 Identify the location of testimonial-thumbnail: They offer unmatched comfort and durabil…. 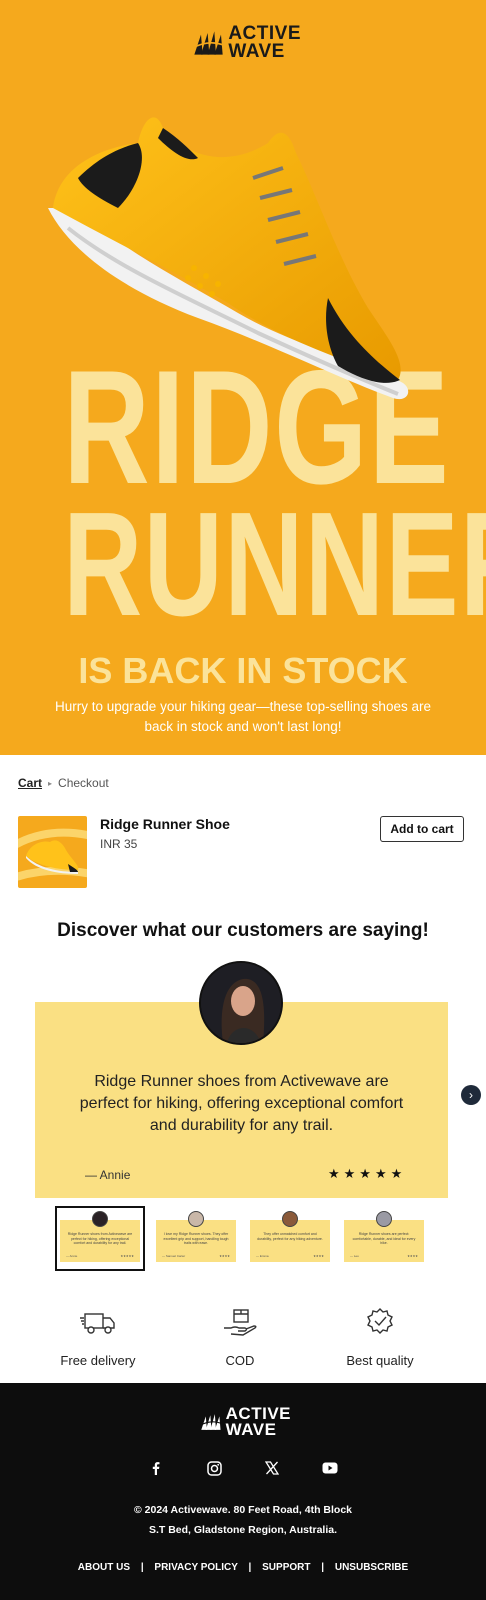
(290, 1236).